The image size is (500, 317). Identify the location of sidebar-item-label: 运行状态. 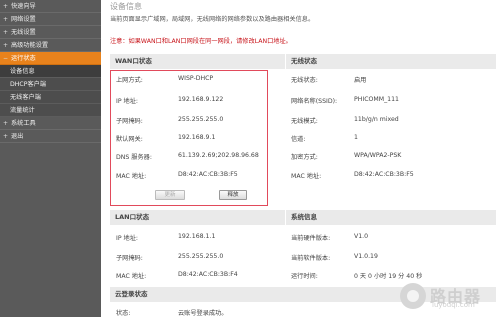
(23, 58).